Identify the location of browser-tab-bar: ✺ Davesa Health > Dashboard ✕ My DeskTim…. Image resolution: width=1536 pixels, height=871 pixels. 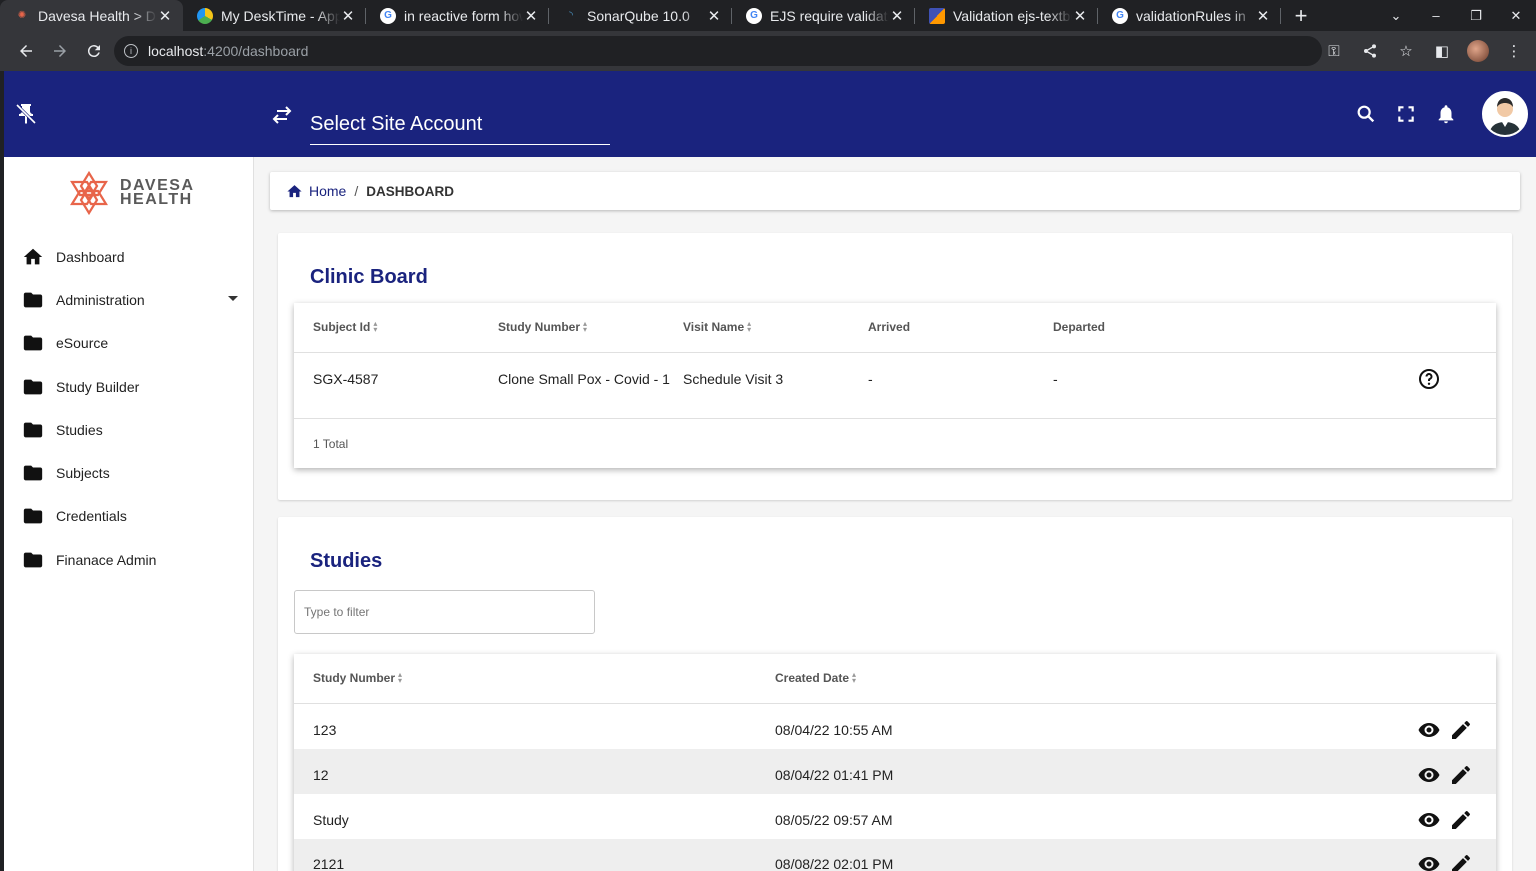
(768, 15).